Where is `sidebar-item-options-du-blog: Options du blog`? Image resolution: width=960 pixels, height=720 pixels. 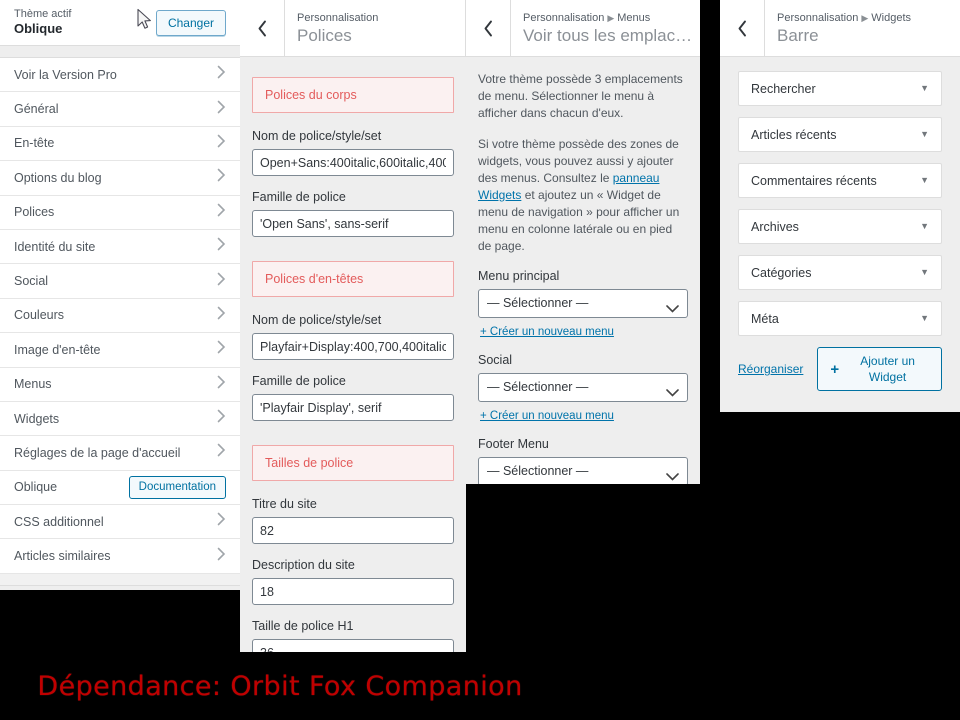 sidebar-item-options-du-blog: Options du blog is located at coordinates (120, 178).